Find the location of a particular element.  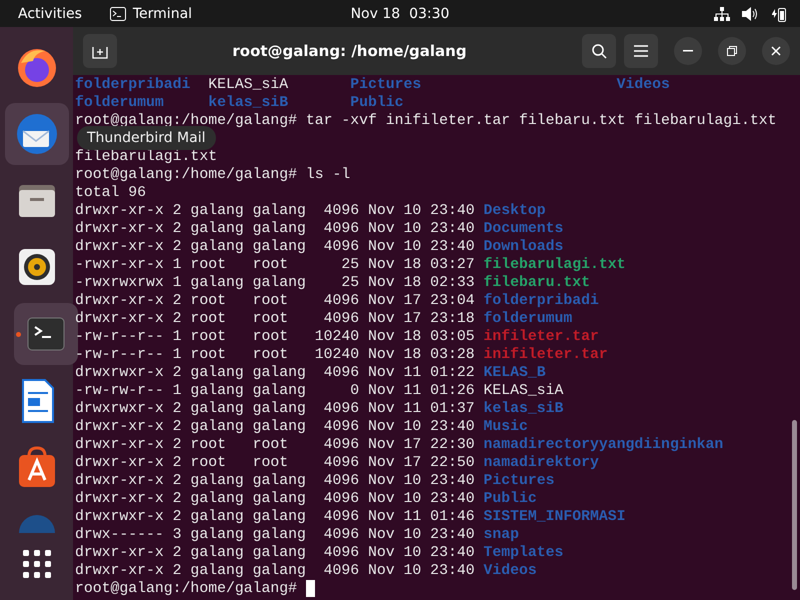

terminal-text: root@galang:/home/galang# is located at coordinates (186, 589).